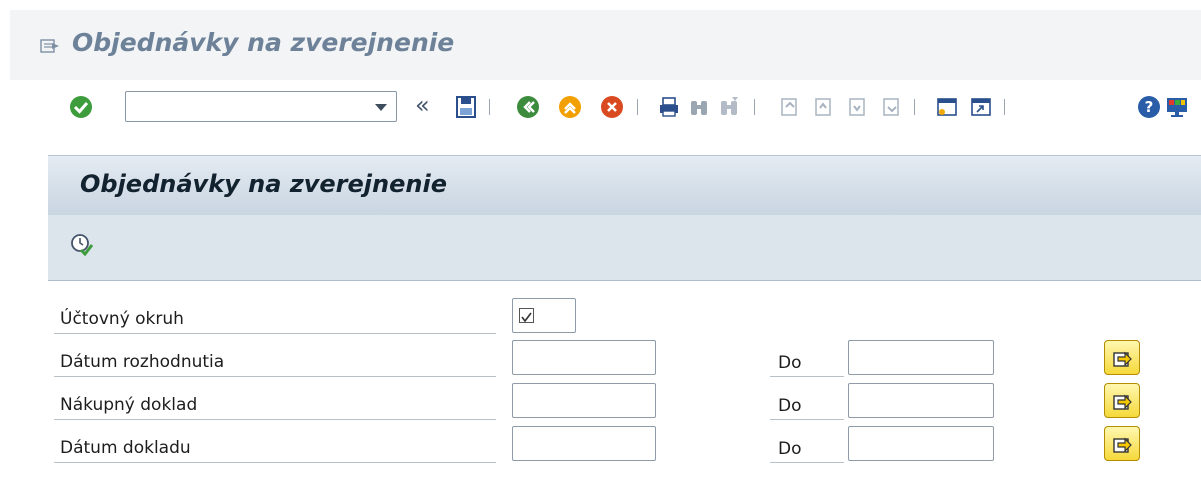 The height and width of the screenshot is (504, 1201). I want to click on enter-icon, so click(81, 107).